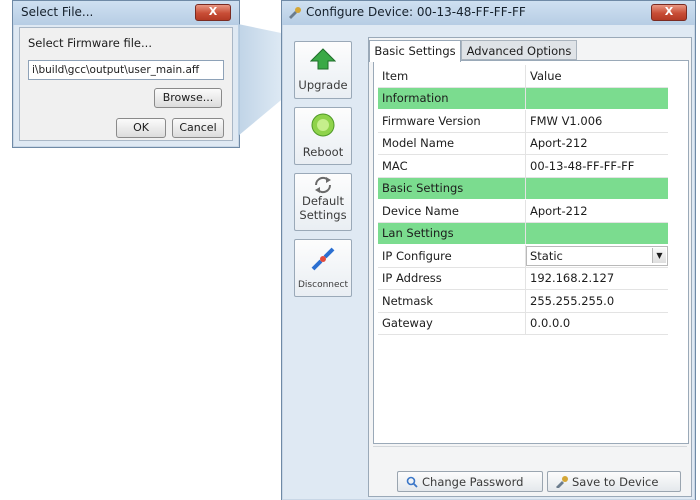 This screenshot has width=700, height=500. I want to click on table-row: MAC 00-13-48-FF-FF-FF, so click(523, 166).